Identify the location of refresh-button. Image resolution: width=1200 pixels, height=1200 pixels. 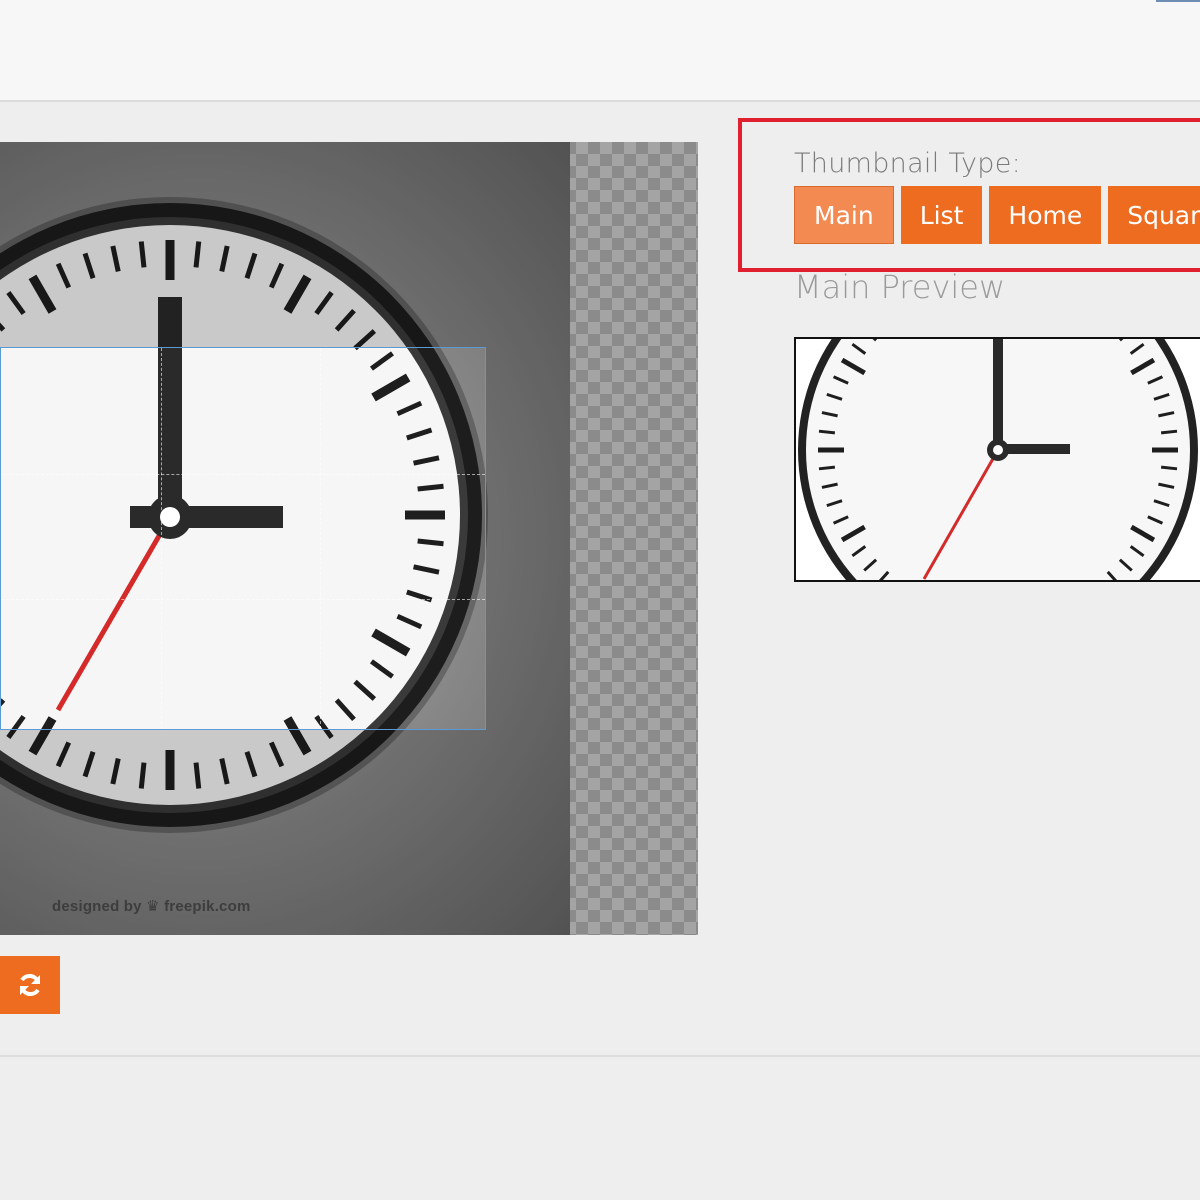
(30, 985).